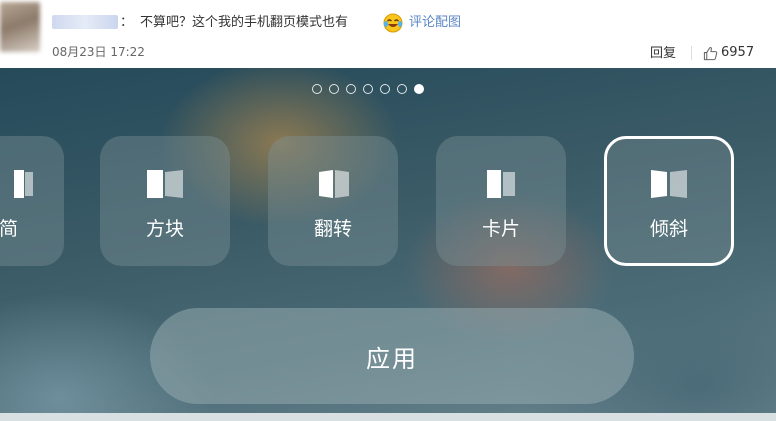 This screenshot has width=776, height=421. Describe the element at coordinates (501, 201) in the screenshot. I see `effect-tile-card: 卡片` at that location.